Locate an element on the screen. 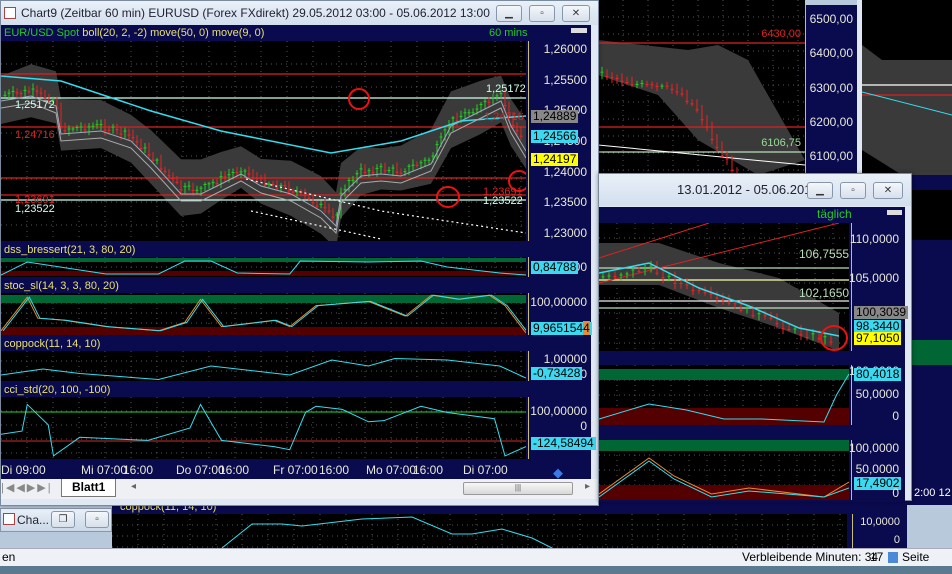 This screenshot has width=952, height=574. price-axis: 6500,00 6400,00 6300,00 6200,00 6100,00 is located at coordinates (831, 90).